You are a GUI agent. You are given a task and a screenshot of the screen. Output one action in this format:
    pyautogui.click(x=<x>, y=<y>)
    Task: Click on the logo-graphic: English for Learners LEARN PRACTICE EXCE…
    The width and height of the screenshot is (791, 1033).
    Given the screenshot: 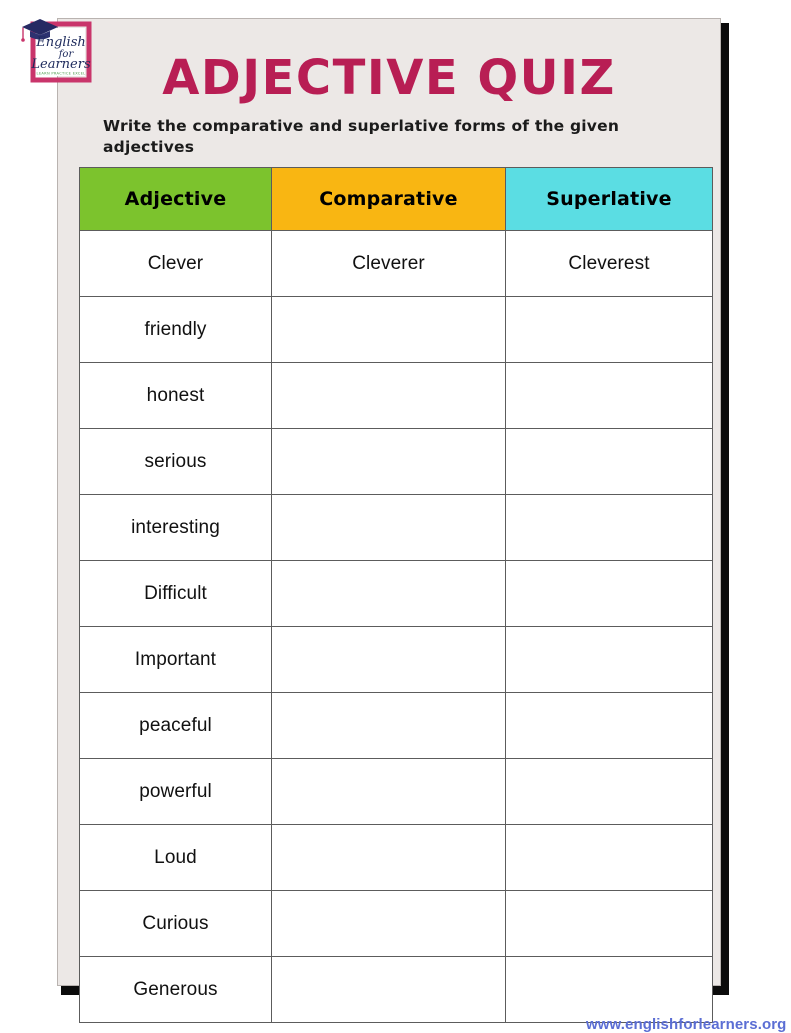 What is the action you would take?
    pyautogui.click(x=56, y=51)
    